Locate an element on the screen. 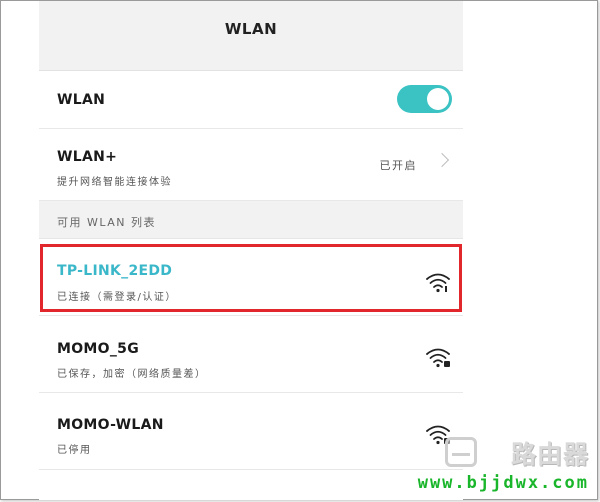  header-gap is located at coordinates (251, 63).